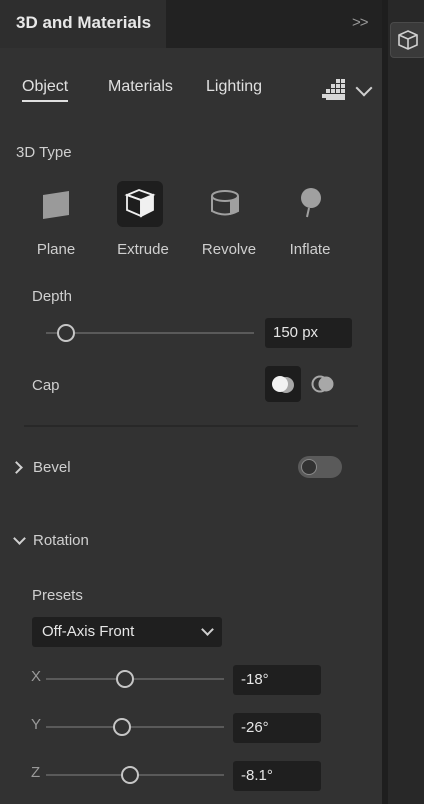 This screenshot has width=424, height=804. Describe the element at coordinates (122, 727) in the screenshot. I see `rotation-y-slider-thumb` at that location.